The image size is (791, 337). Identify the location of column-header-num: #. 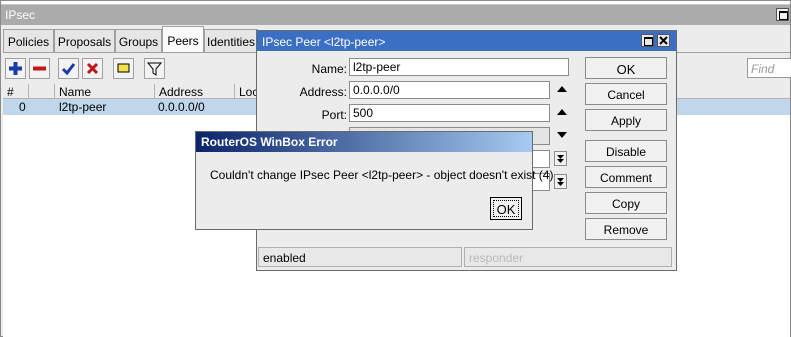
(16, 91).